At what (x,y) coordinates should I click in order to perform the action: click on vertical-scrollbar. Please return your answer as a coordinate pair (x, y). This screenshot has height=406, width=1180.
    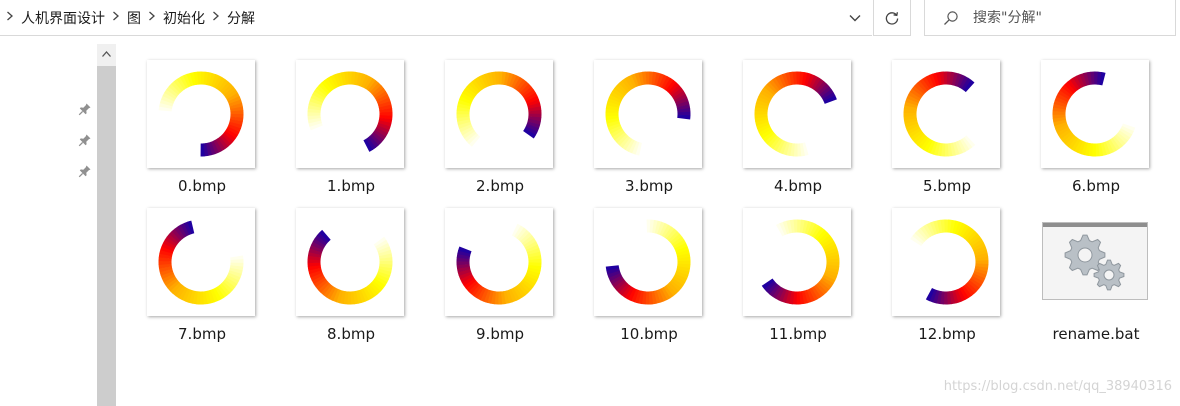
    Looking at the image, I should click on (106, 225).